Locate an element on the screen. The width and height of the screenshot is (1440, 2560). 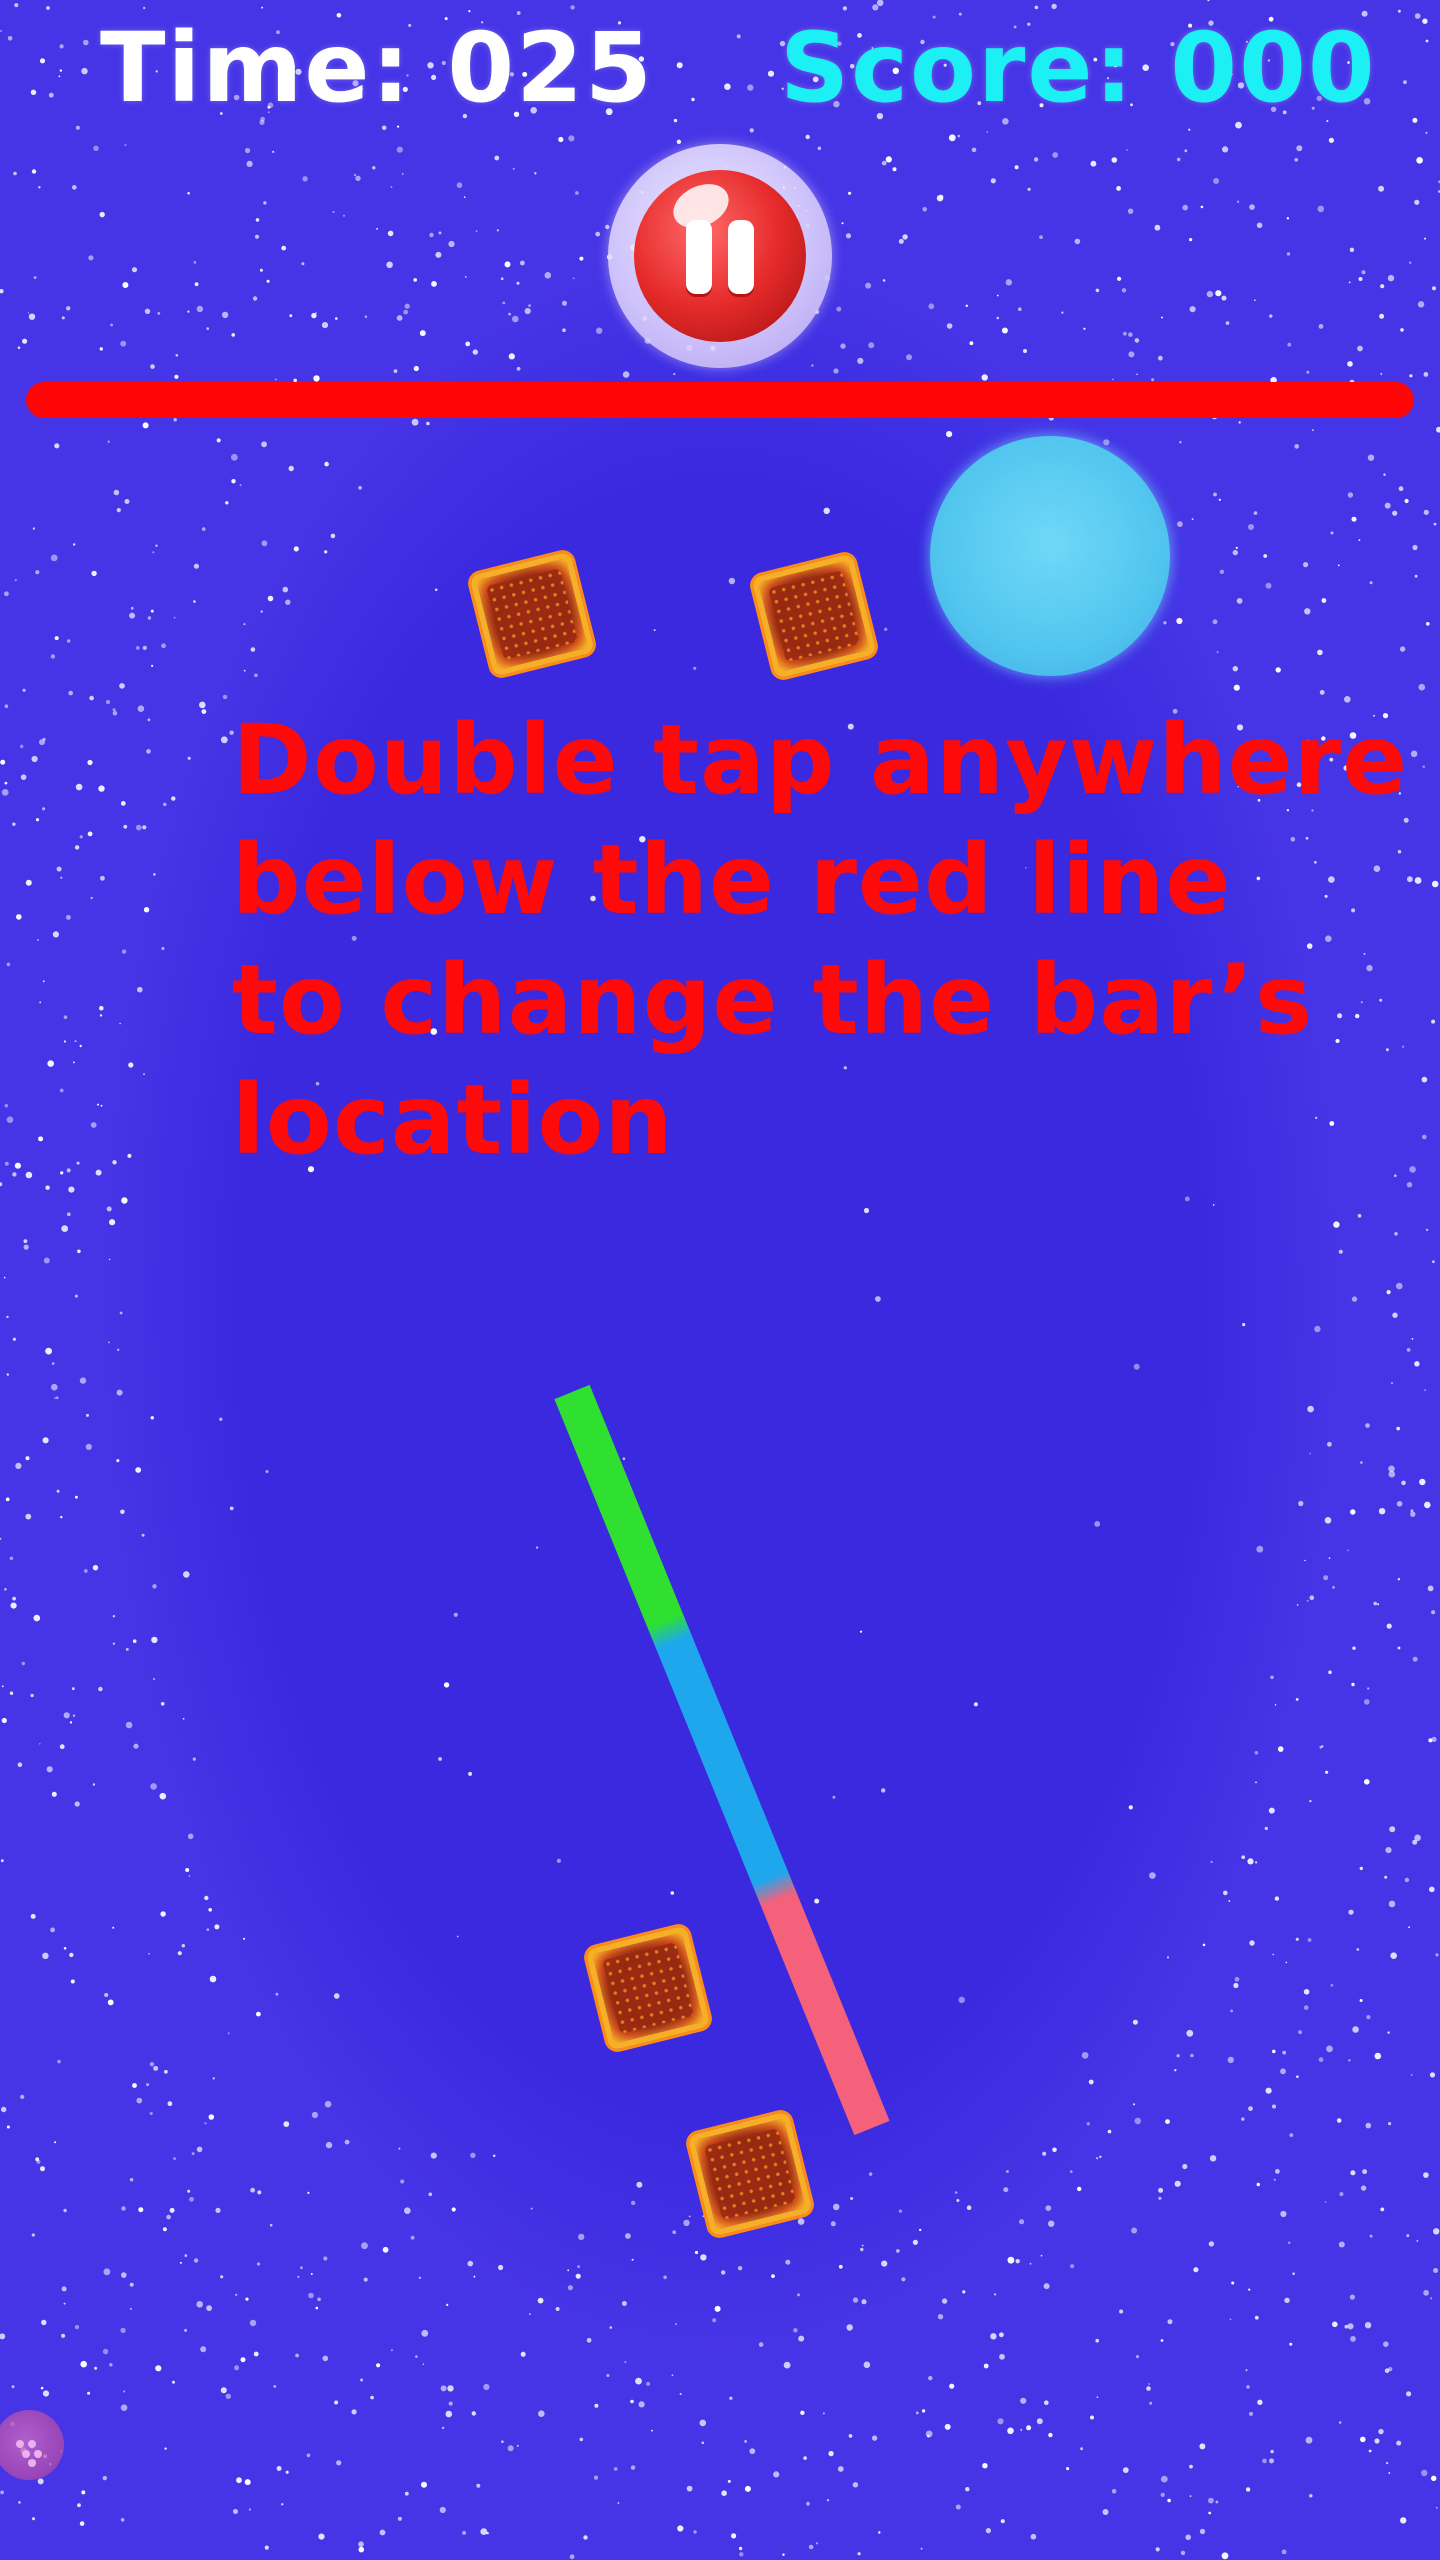
pause-button is located at coordinates (720, 256).